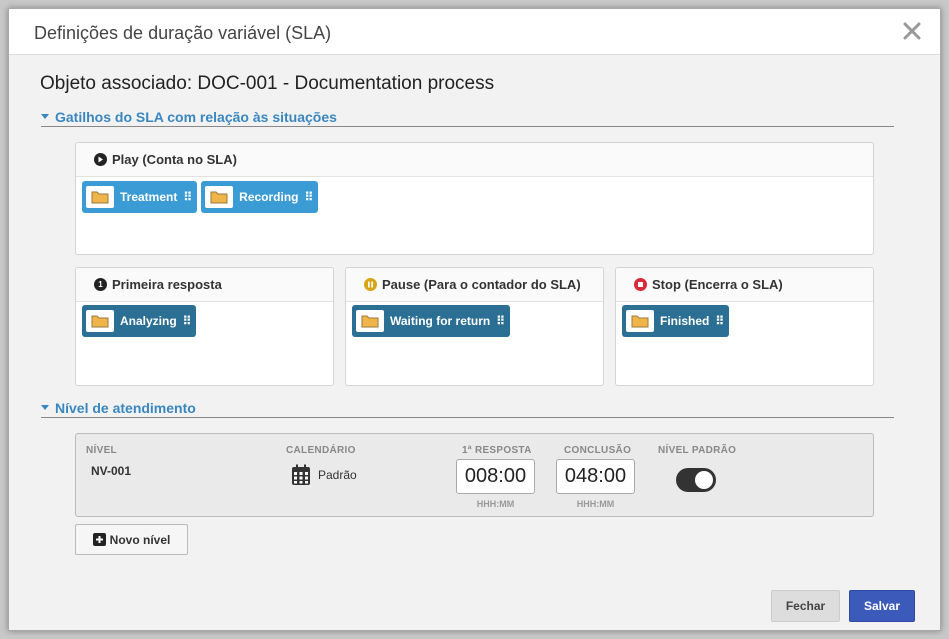 This screenshot has height=639, width=949. Describe the element at coordinates (99, 539) in the screenshot. I see `plus-square-icon` at that location.